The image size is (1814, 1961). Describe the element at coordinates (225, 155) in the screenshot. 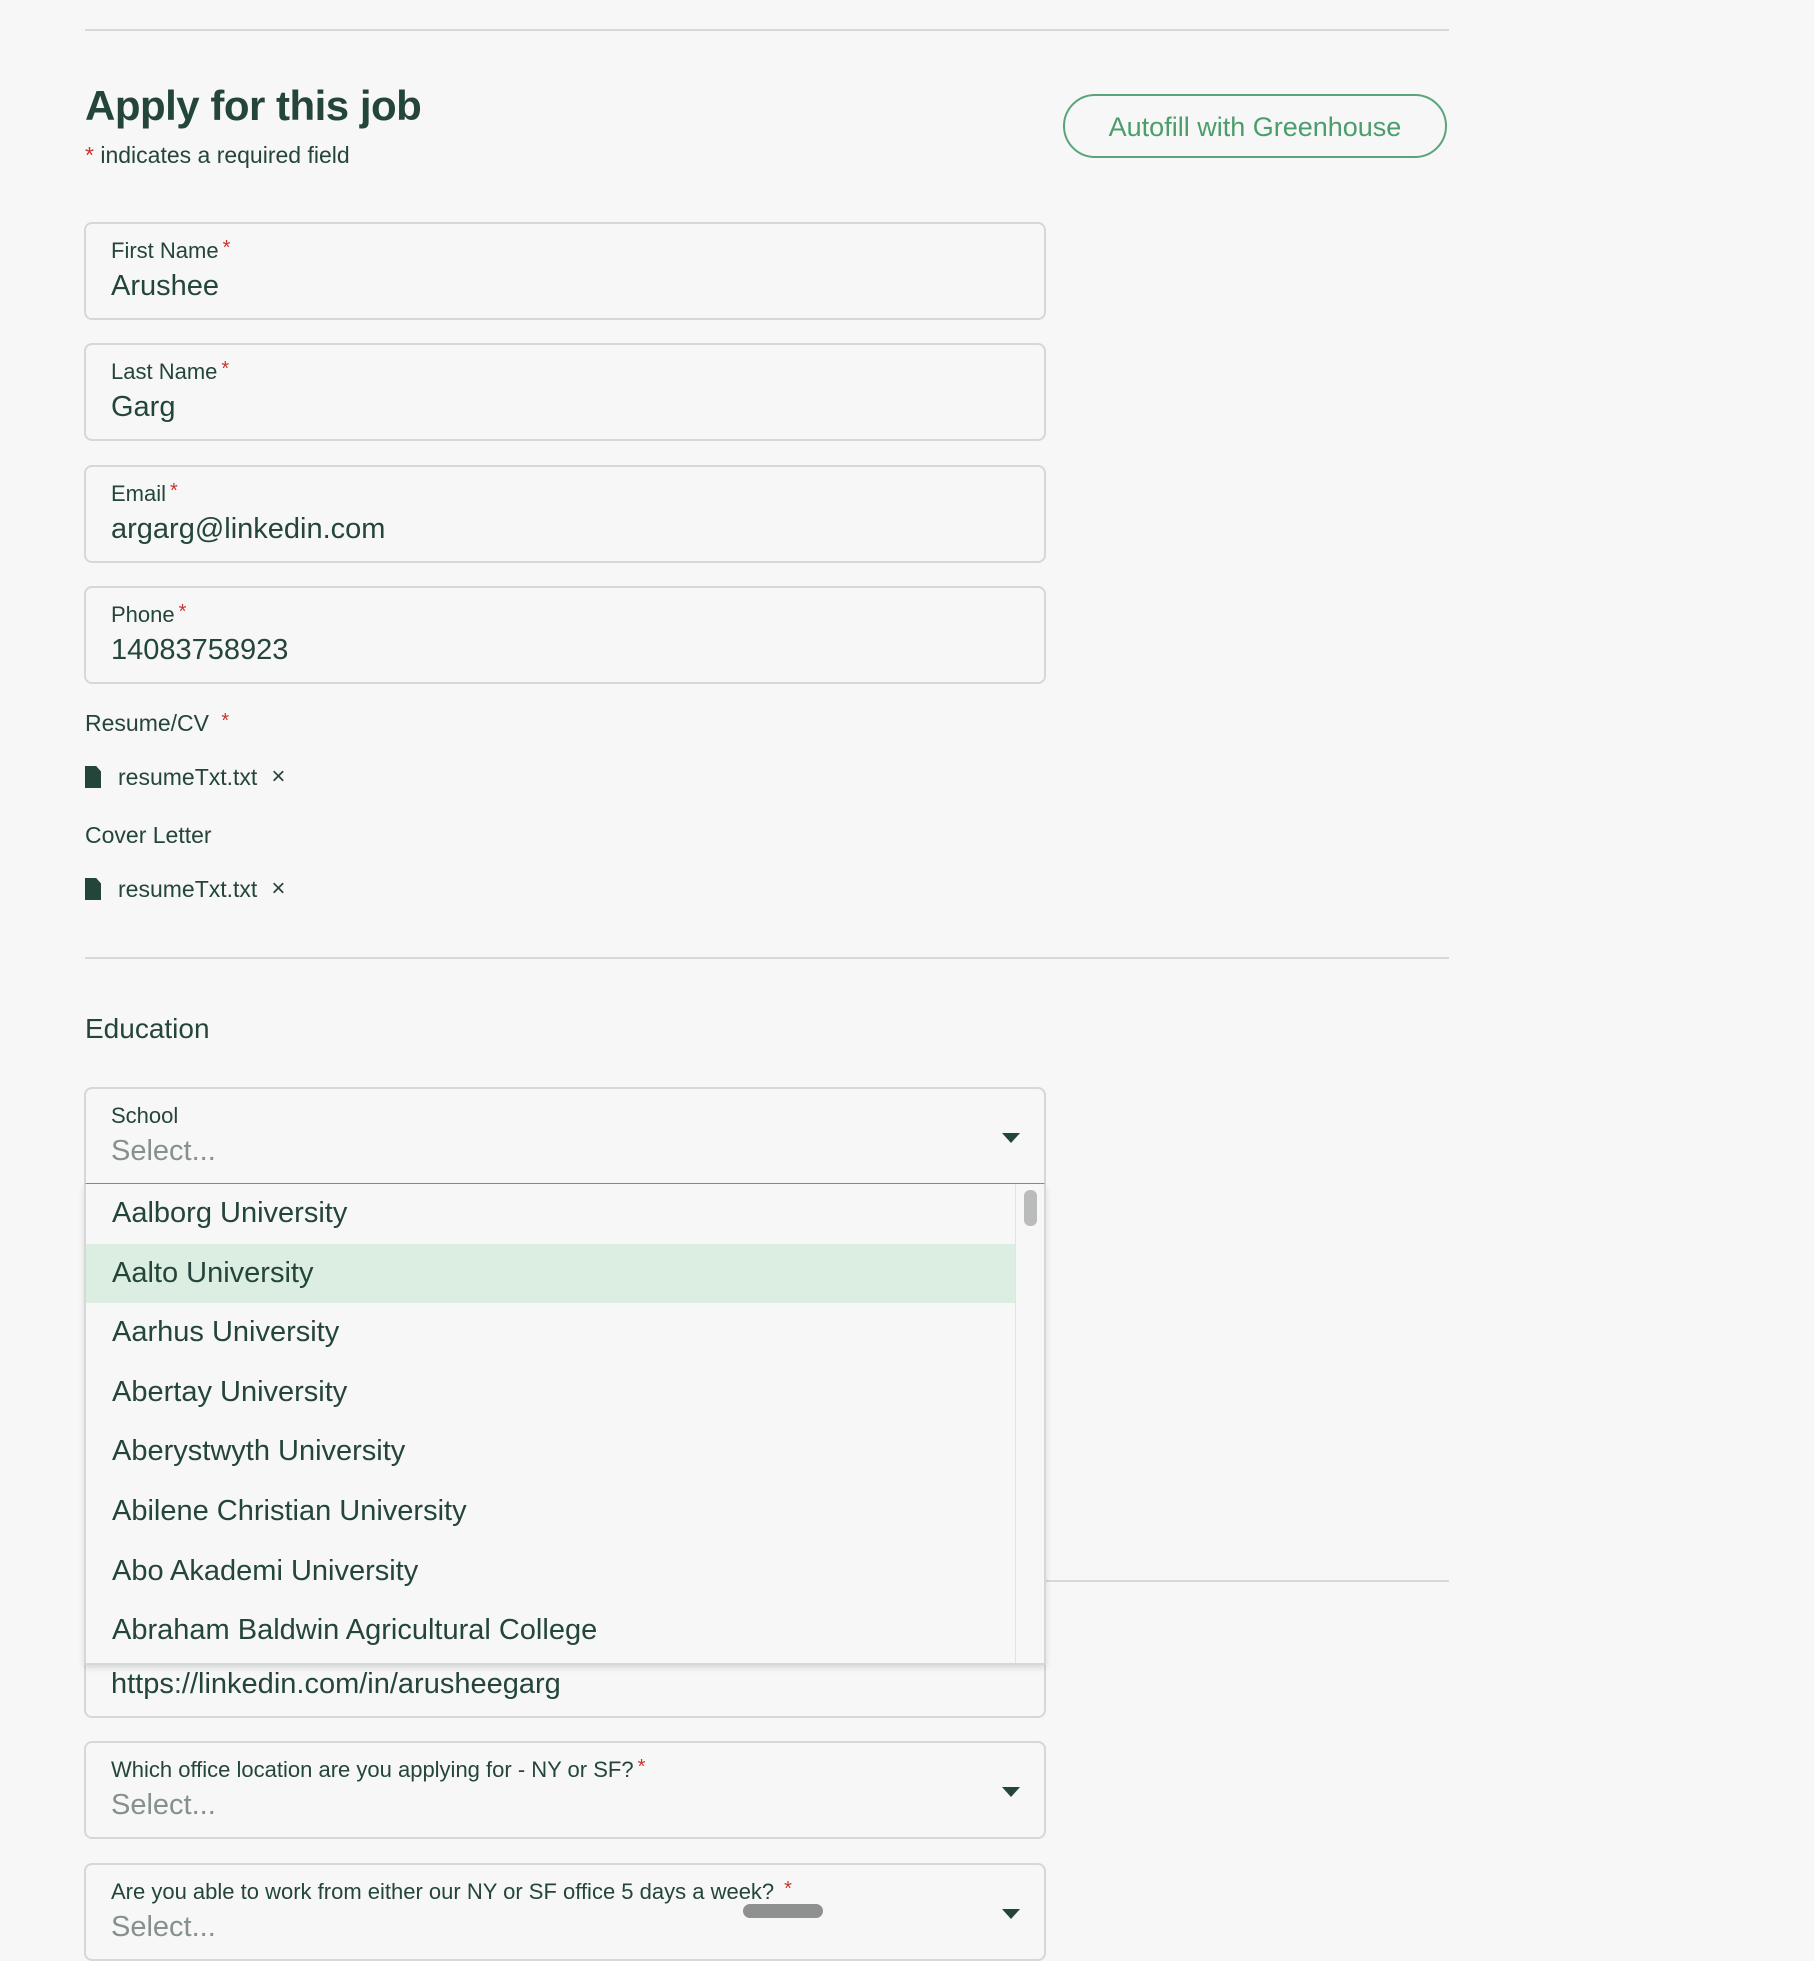

I see `required-note-text: indicates a required field` at that location.